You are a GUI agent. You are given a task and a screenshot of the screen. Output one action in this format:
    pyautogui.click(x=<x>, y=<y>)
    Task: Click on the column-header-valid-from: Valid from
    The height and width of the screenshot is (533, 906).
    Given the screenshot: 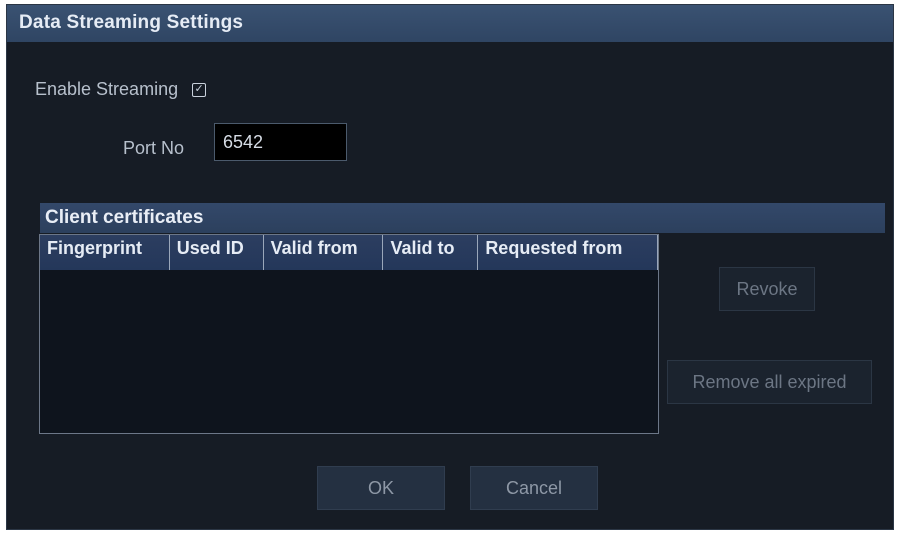 What is the action you would take?
    pyautogui.click(x=324, y=252)
    